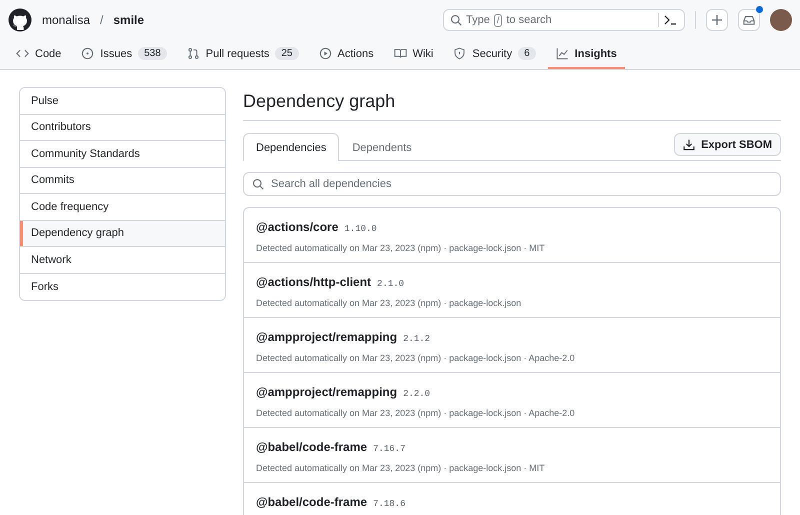  What do you see at coordinates (39, 54) in the screenshot?
I see `repo-tab: Code` at bounding box center [39, 54].